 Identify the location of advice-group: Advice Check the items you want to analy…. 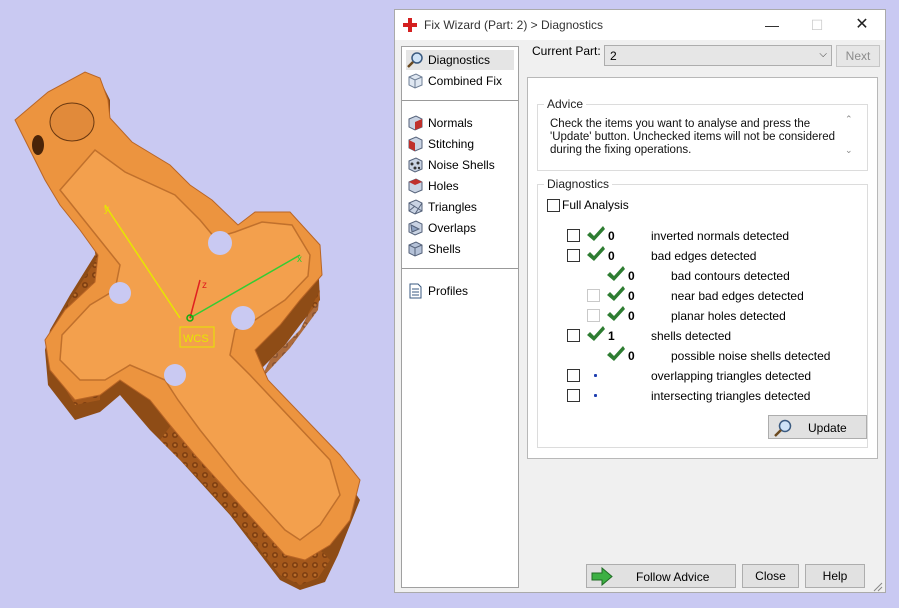
(702, 134).